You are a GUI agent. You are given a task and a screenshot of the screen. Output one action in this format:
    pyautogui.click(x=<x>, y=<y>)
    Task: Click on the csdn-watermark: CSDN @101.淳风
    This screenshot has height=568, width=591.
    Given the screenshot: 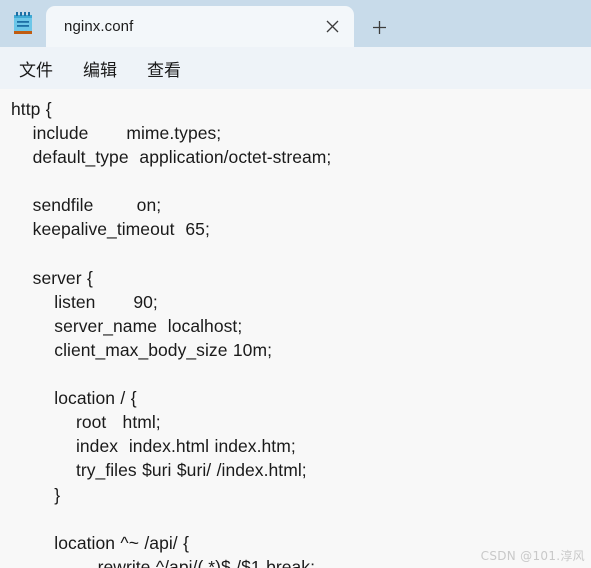 What is the action you would take?
    pyautogui.click(x=532, y=556)
    